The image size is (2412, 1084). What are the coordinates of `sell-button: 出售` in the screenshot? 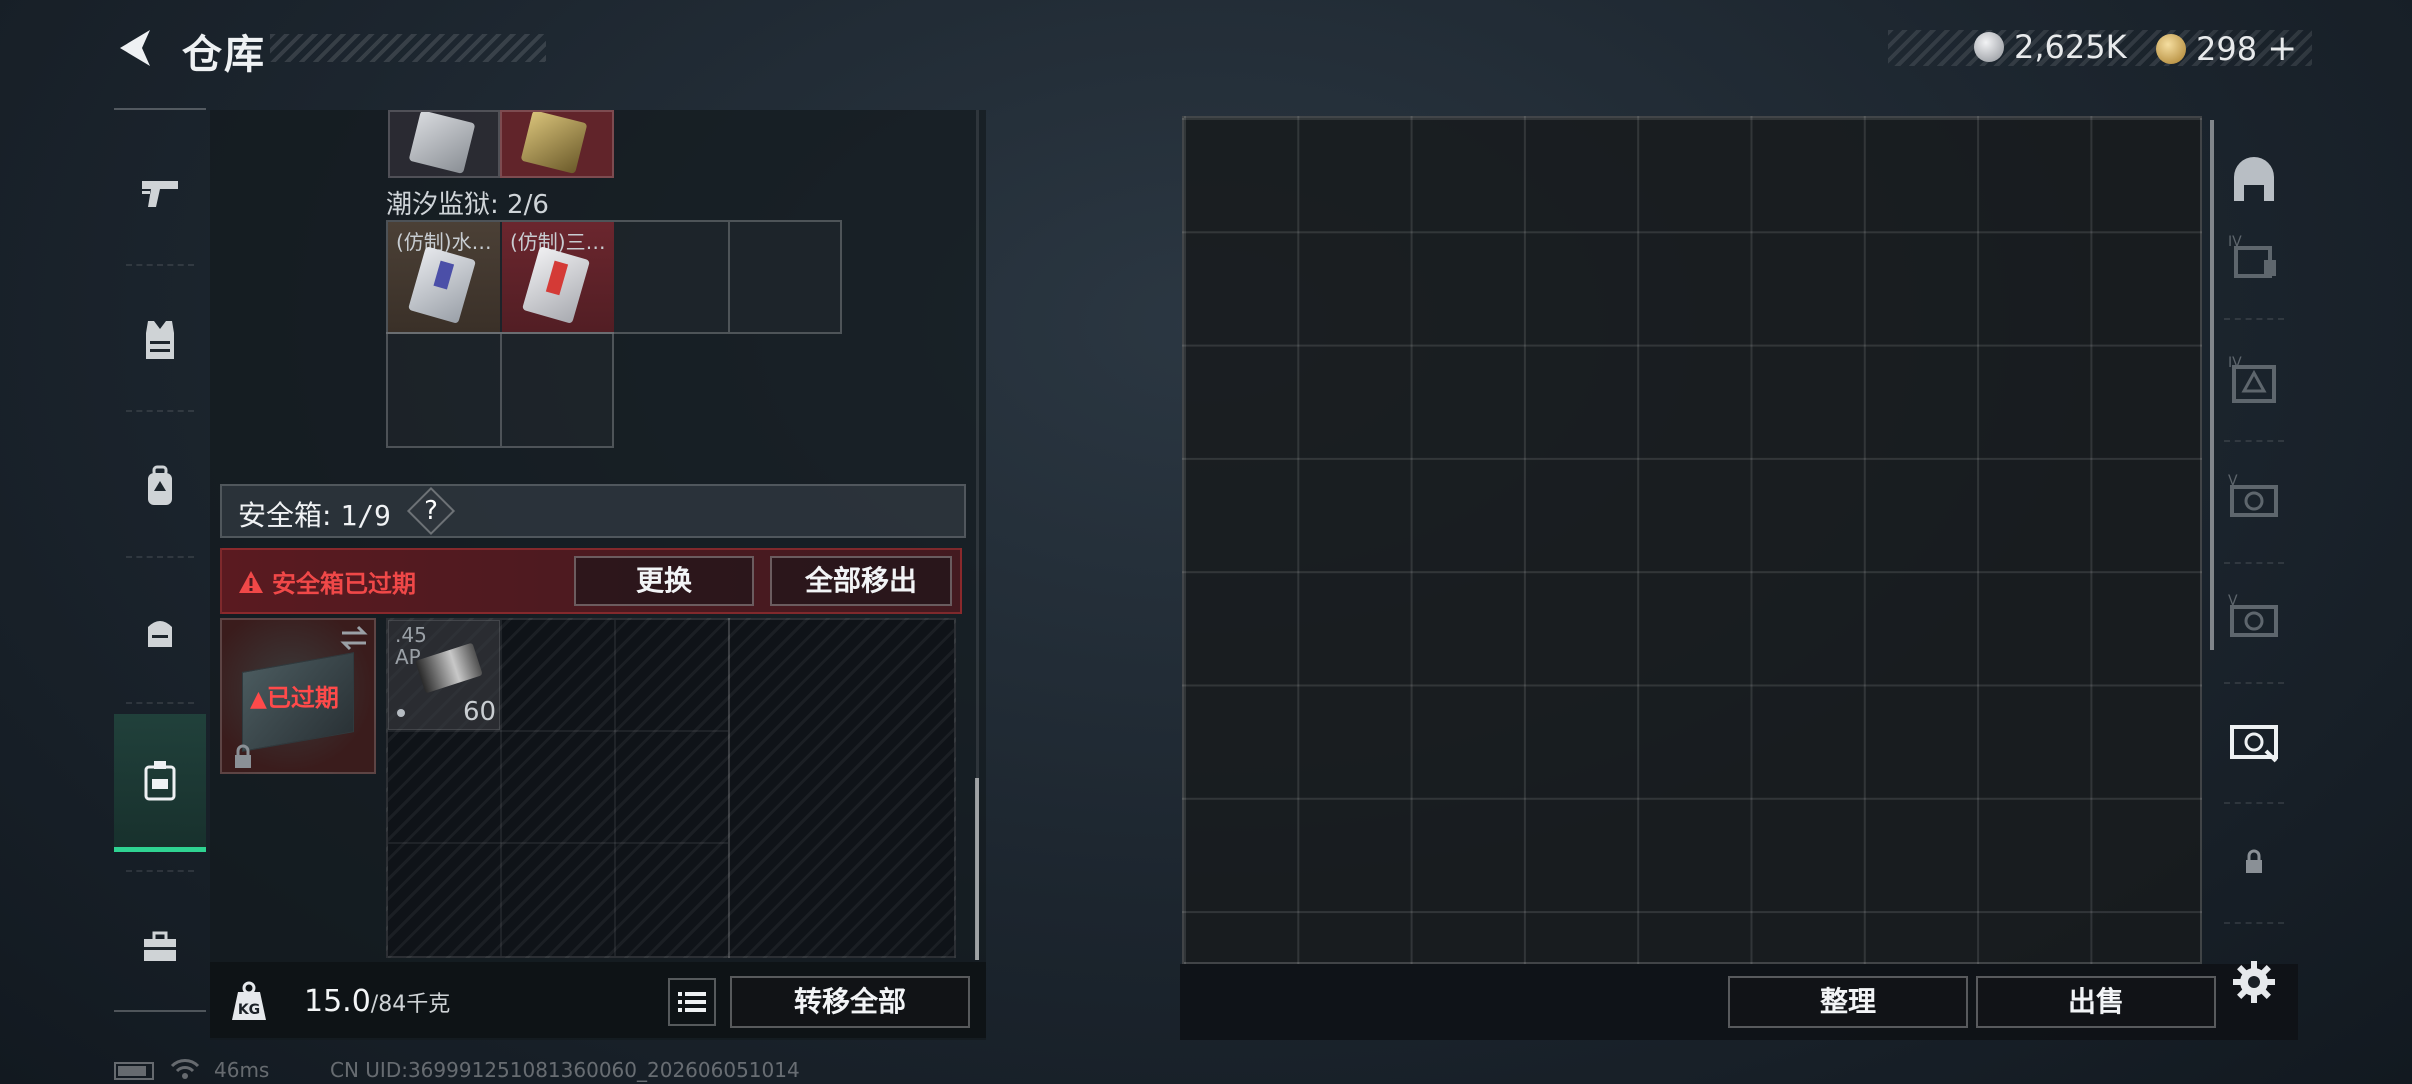 It's located at (2096, 1002).